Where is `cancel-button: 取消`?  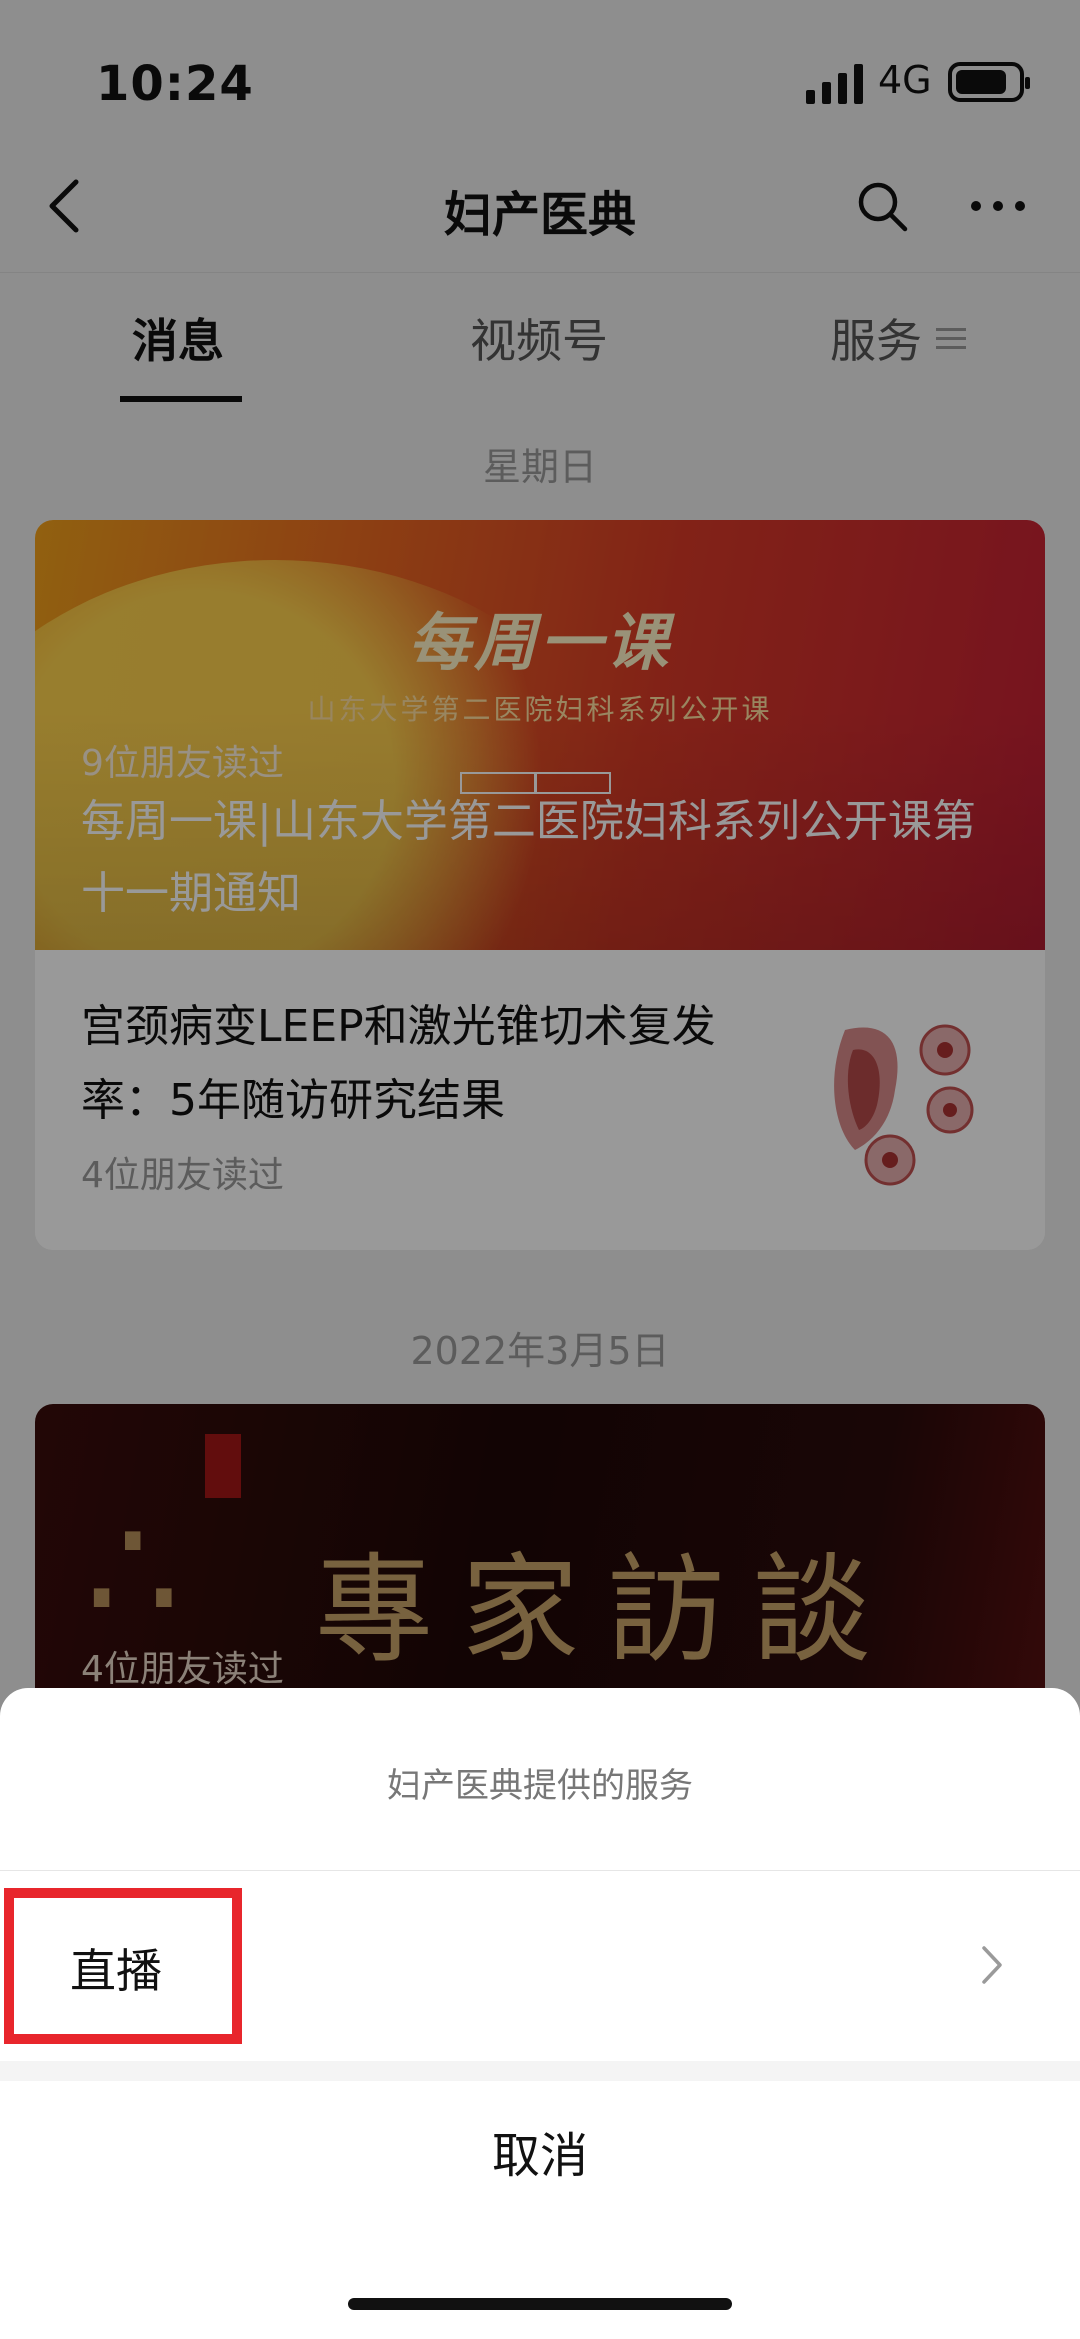 cancel-button: 取消 is located at coordinates (540, 2156).